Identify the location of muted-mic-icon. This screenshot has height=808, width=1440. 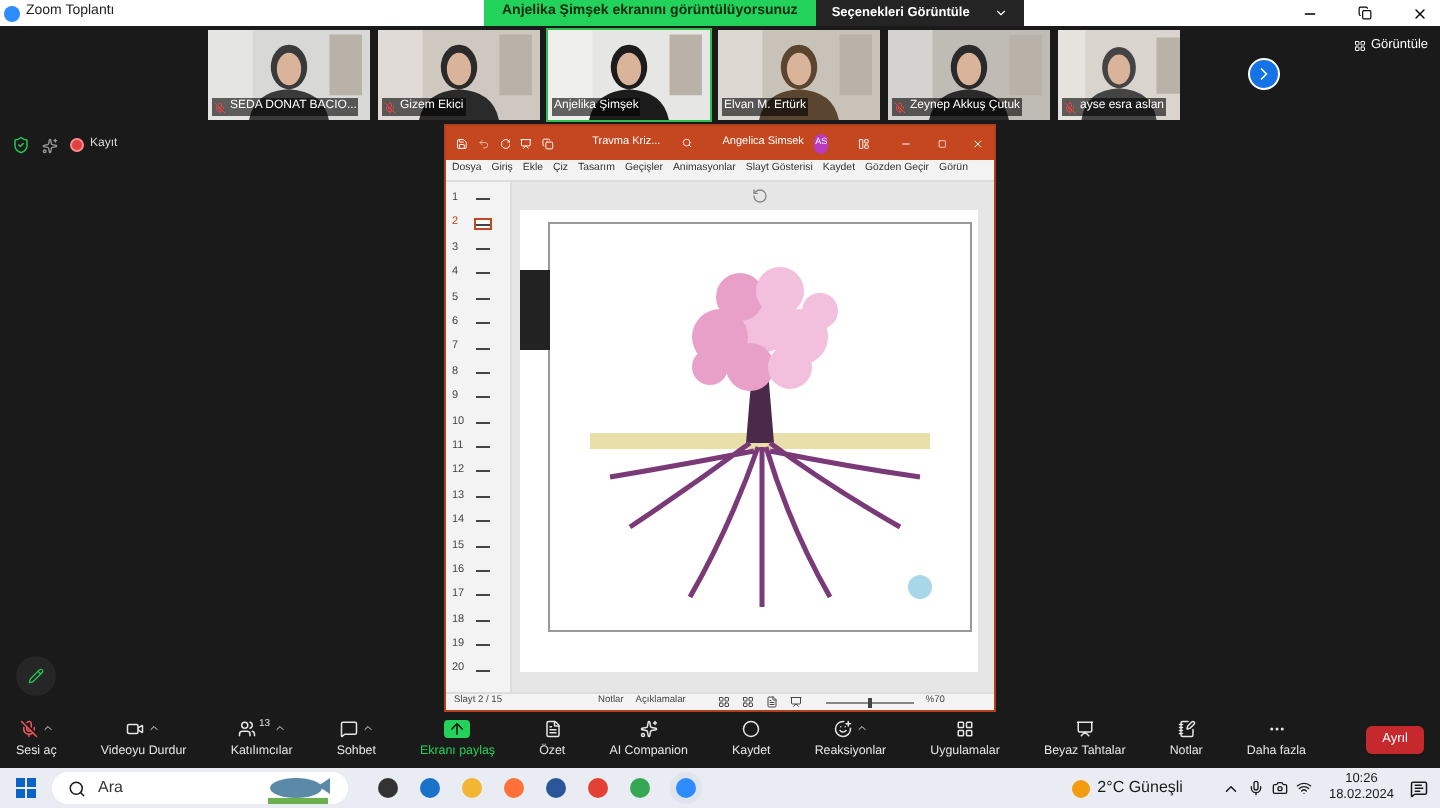
(28, 728).